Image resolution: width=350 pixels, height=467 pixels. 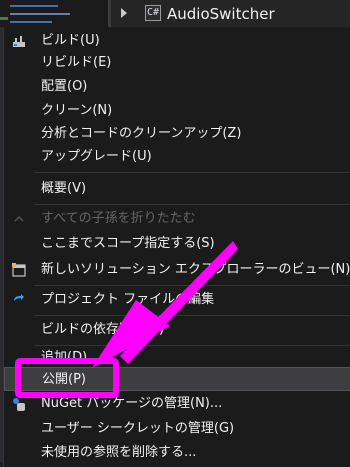 I want to click on menu-item-label: ここまでスコープ指定する(S), so click(x=128, y=243).